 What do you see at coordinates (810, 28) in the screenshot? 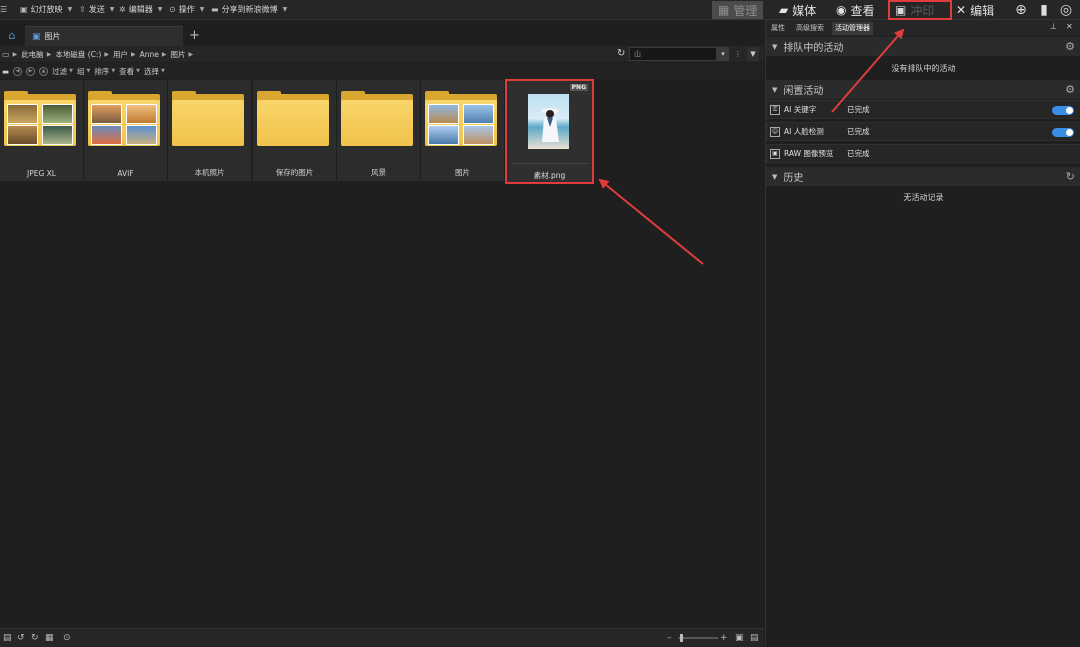
I see `tab-advanced-search: 高级搜索` at bounding box center [810, 28].